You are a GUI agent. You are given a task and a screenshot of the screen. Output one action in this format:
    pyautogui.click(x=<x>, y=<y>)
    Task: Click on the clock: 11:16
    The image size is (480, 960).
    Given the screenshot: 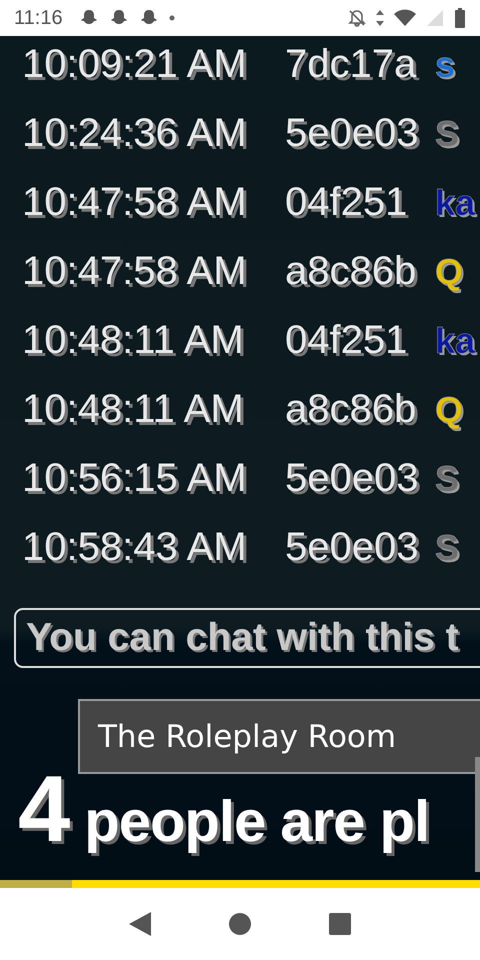 What is the action you would take?
    pyautogui.click(x=38, y=18)
    